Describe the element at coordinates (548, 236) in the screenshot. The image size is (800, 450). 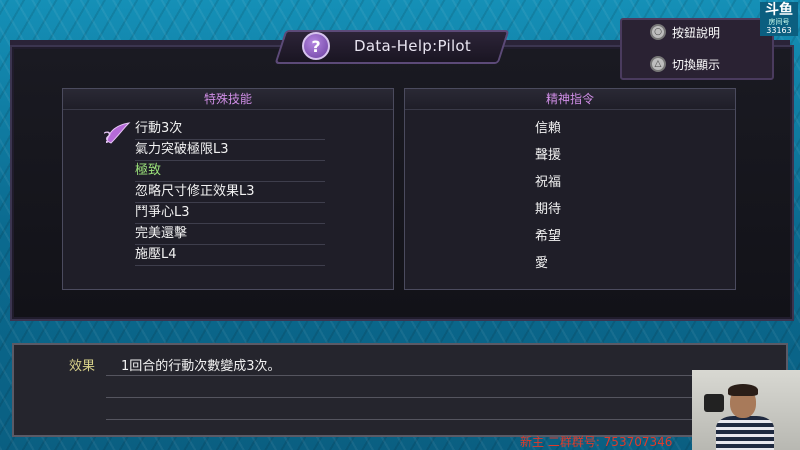
I see `spirit-item: 希望` at that location.